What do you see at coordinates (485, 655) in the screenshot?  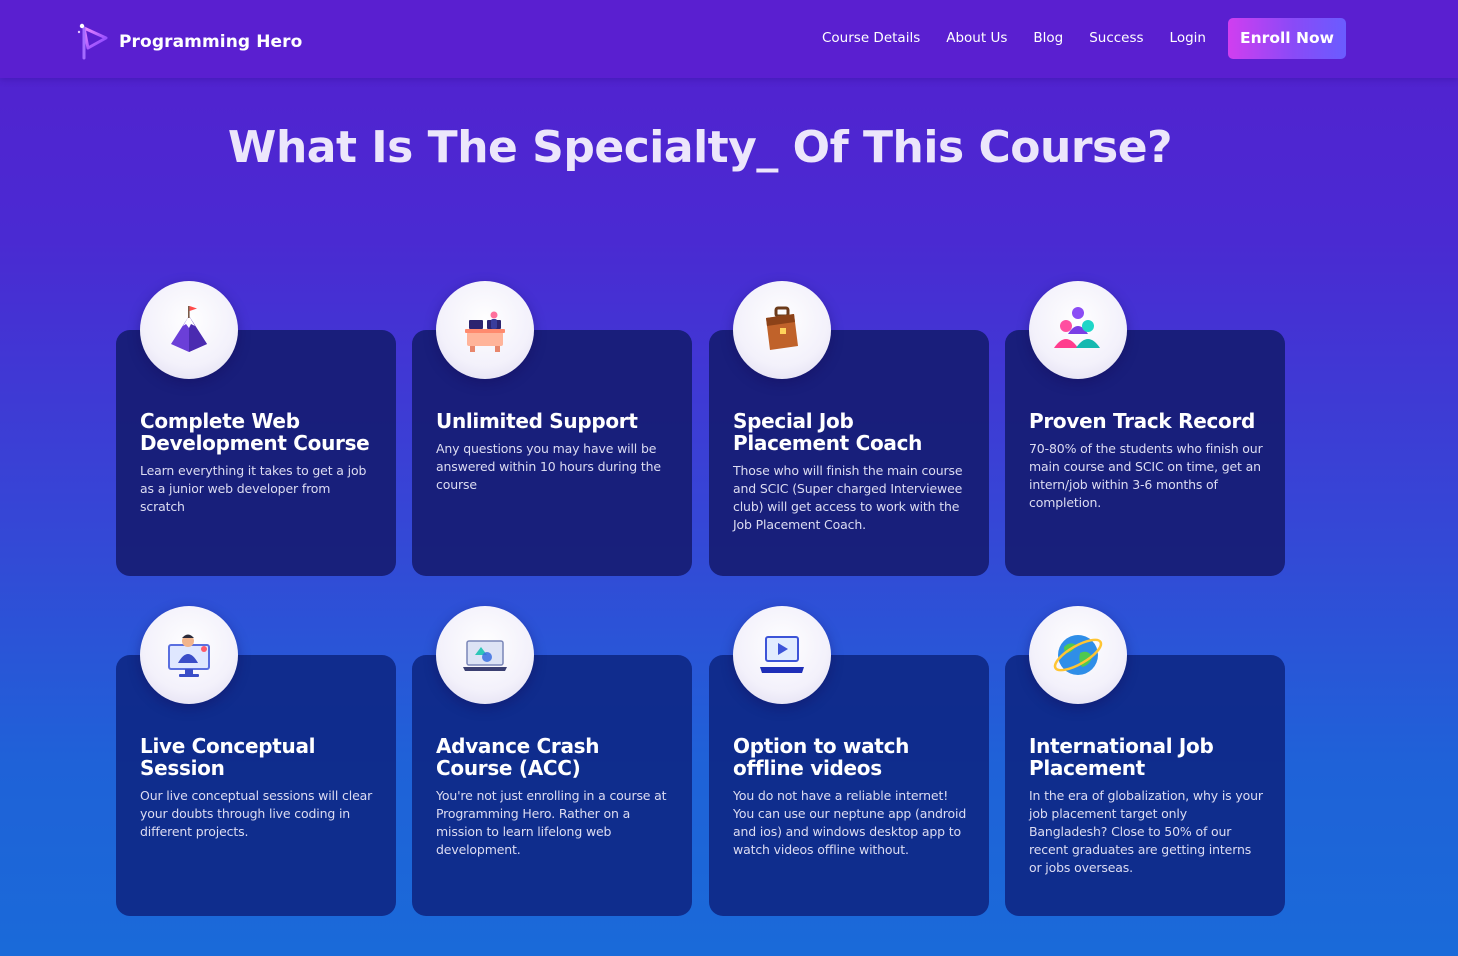 I see `laptop-shapes-icon` at bounding box center [485, 655].